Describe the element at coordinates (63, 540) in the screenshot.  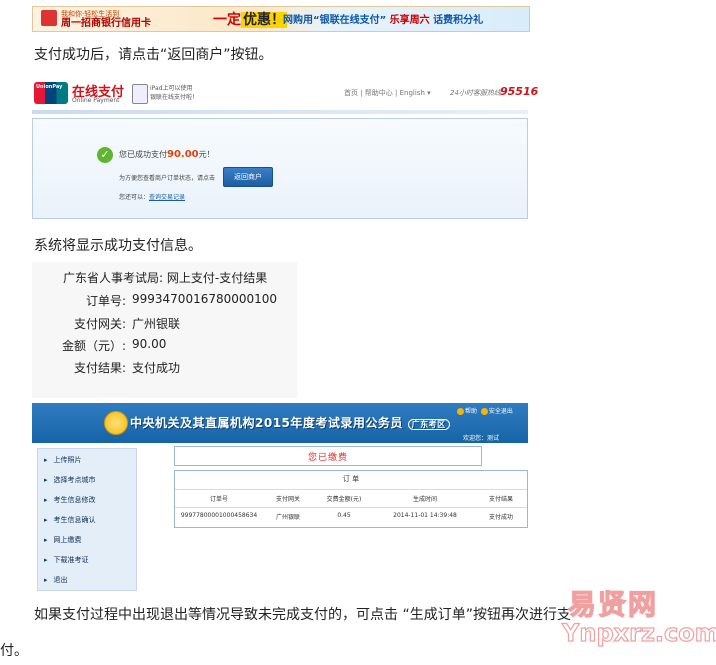
I see `sidebar-item-online-payment: 网上缴费` at that location.